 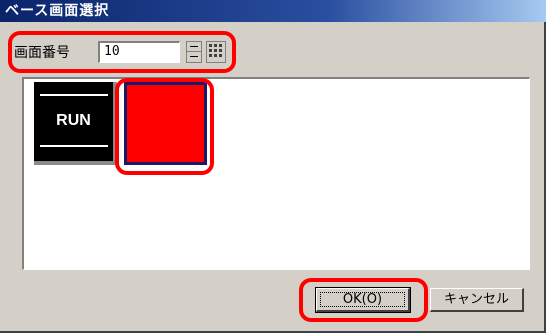 What do you see at coordinates (139, 52) in the screenshot?
I see `screen-number-input: 10` at bounding box center [139, 52].